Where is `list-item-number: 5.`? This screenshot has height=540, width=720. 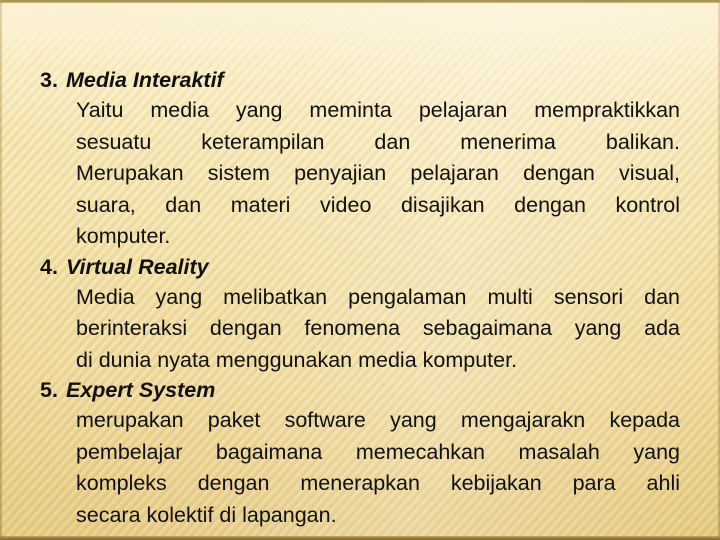 list-item-number: 5. is located at coordinates (49, 390).